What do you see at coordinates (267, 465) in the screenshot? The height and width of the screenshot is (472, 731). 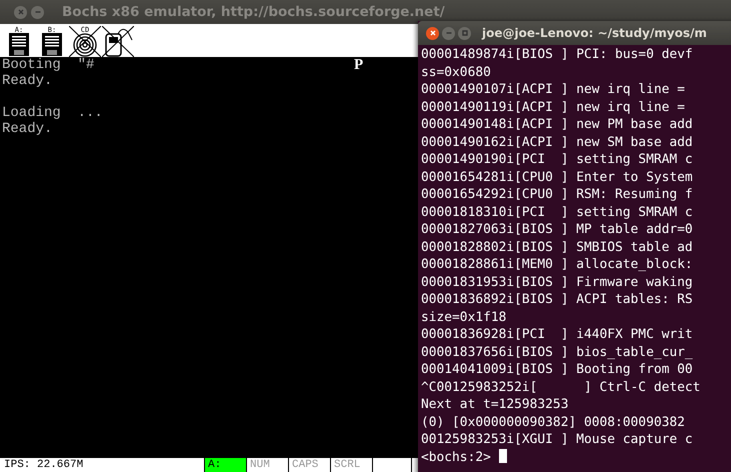 I see `status-indicator: NUM` at bounding box center [267, 465].